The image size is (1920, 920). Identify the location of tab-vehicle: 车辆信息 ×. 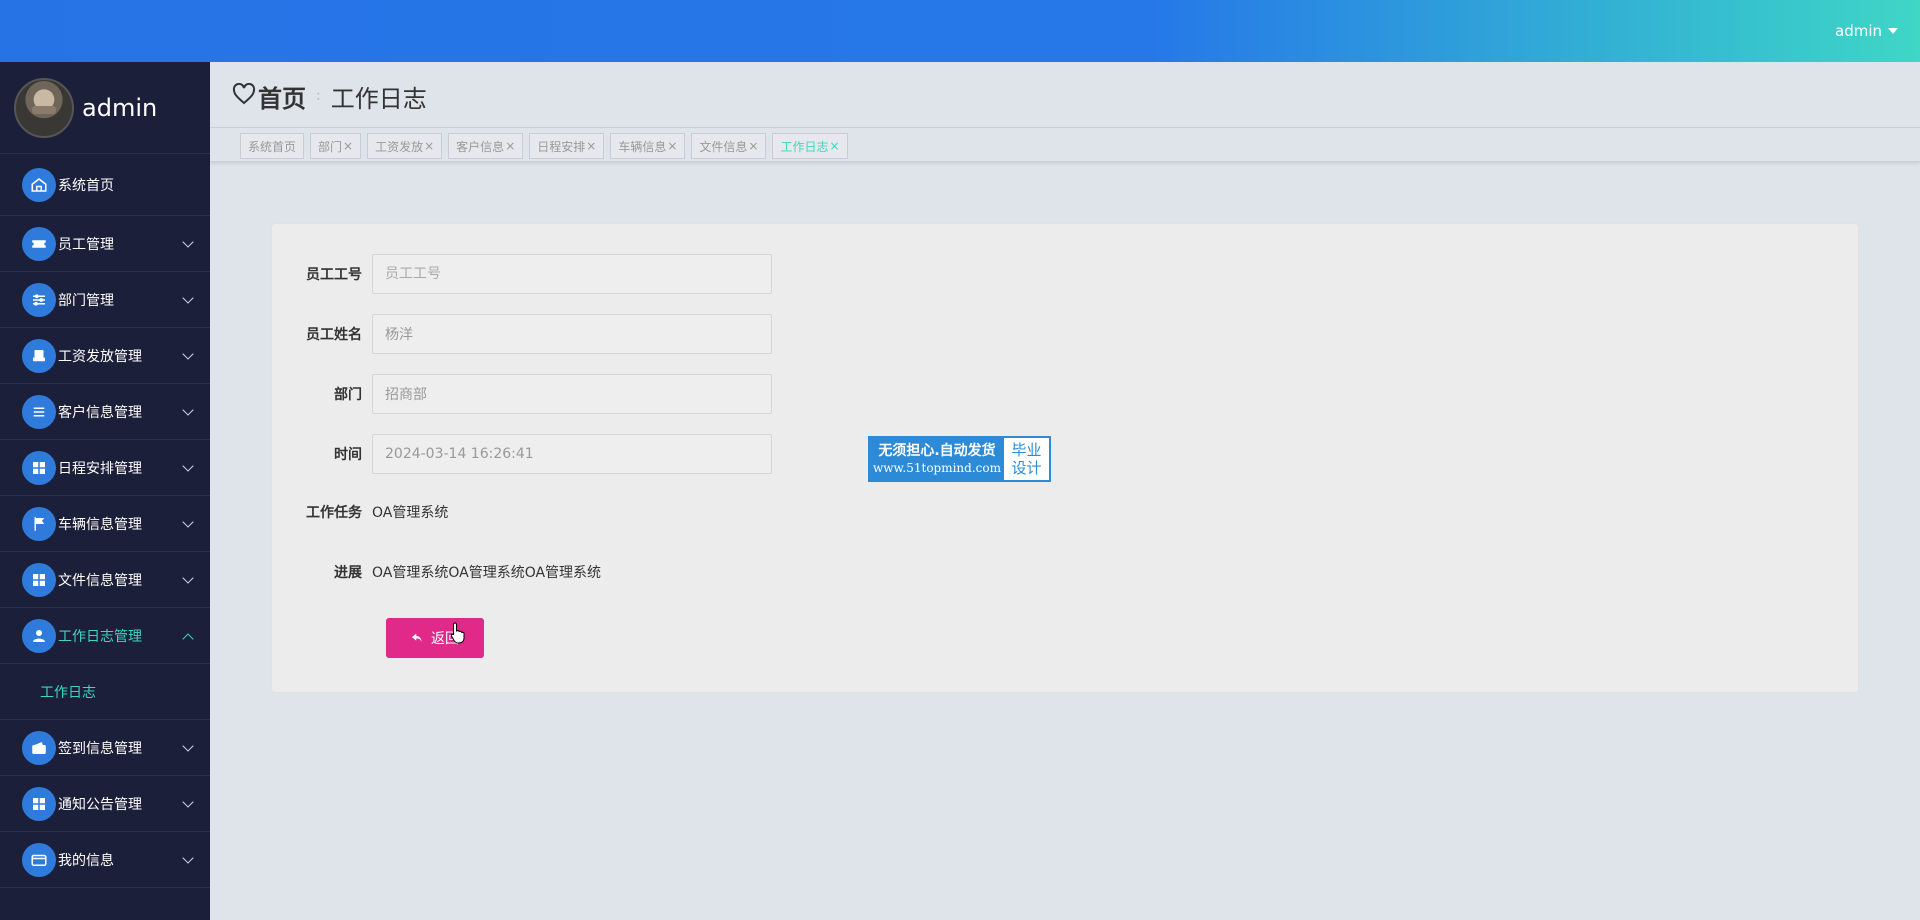
(648, 146).